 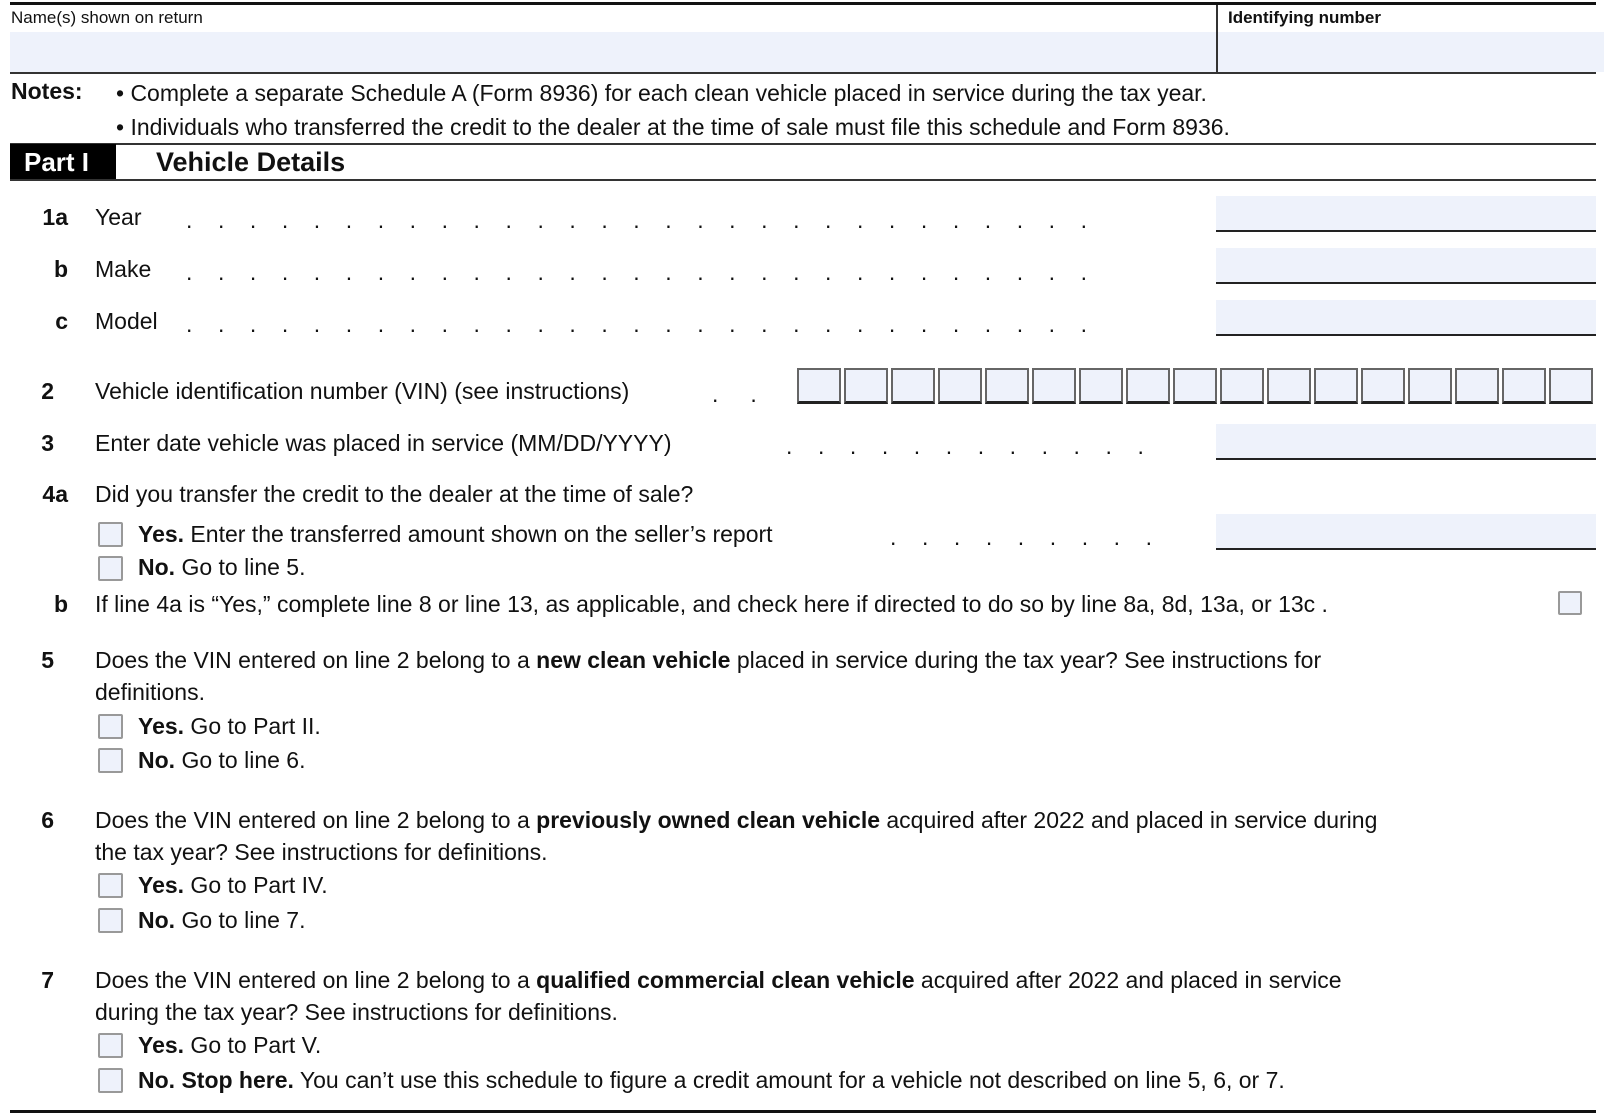 What do you see at coordinates (47, 980) in the screenshot?
I see `line-7-number: 7` at bounding box center [47, 980].